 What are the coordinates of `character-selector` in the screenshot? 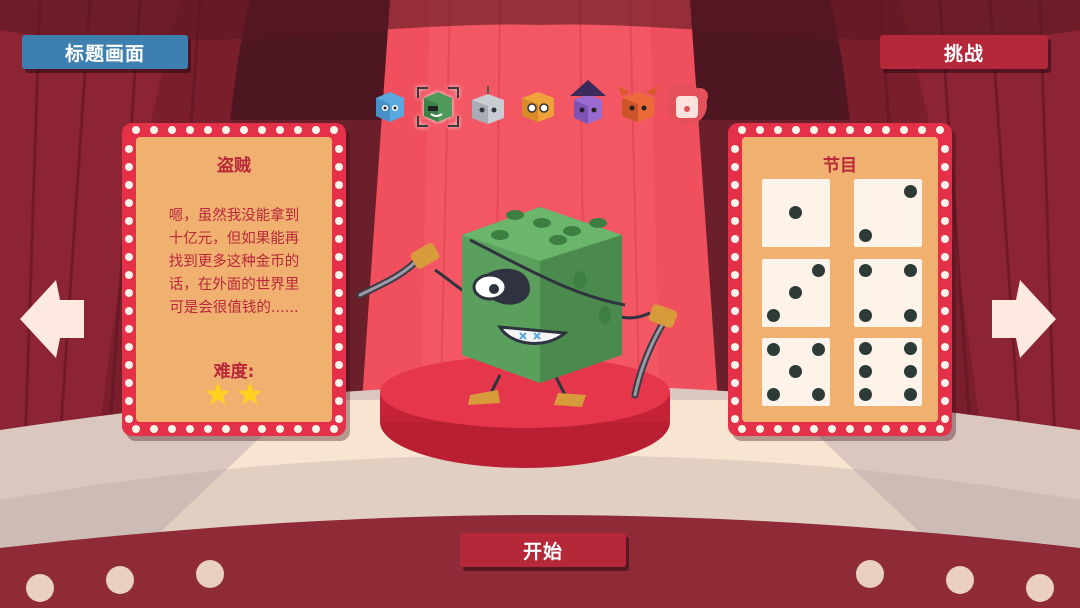 It's located at (543, 106).